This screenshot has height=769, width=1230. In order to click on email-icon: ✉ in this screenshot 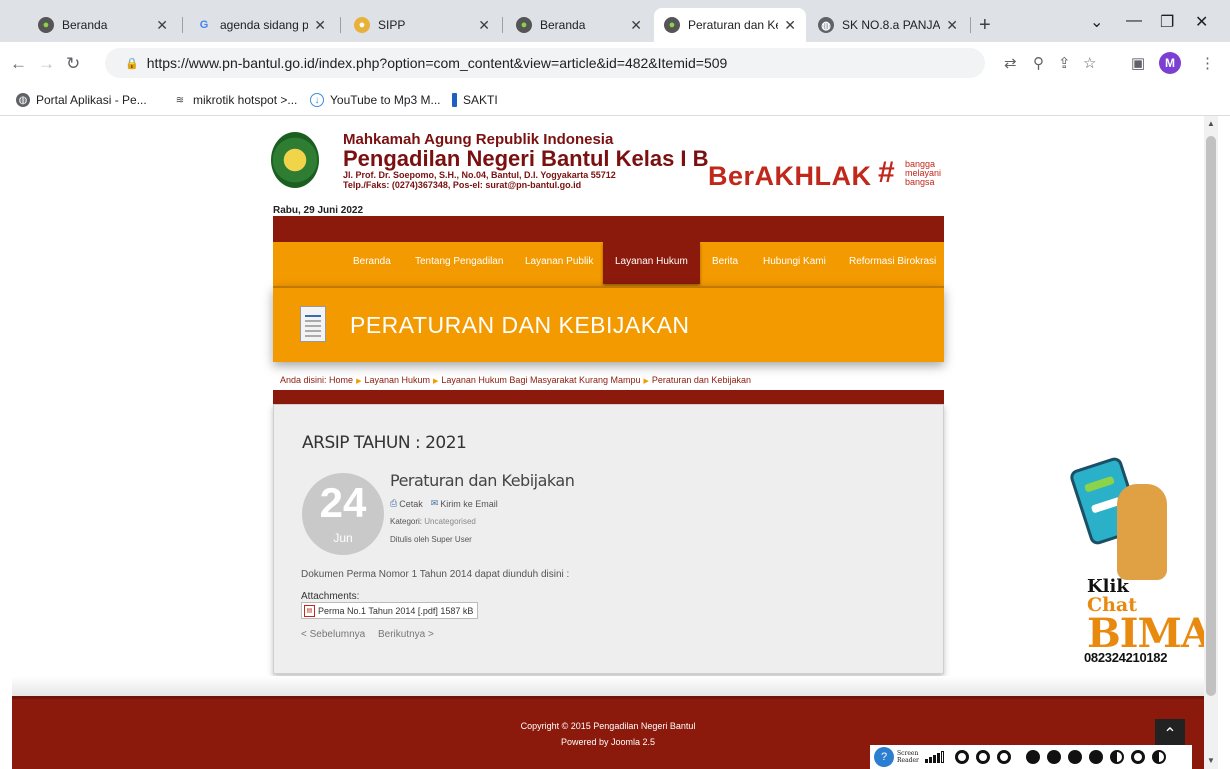, I will do `click(435, 503)`.